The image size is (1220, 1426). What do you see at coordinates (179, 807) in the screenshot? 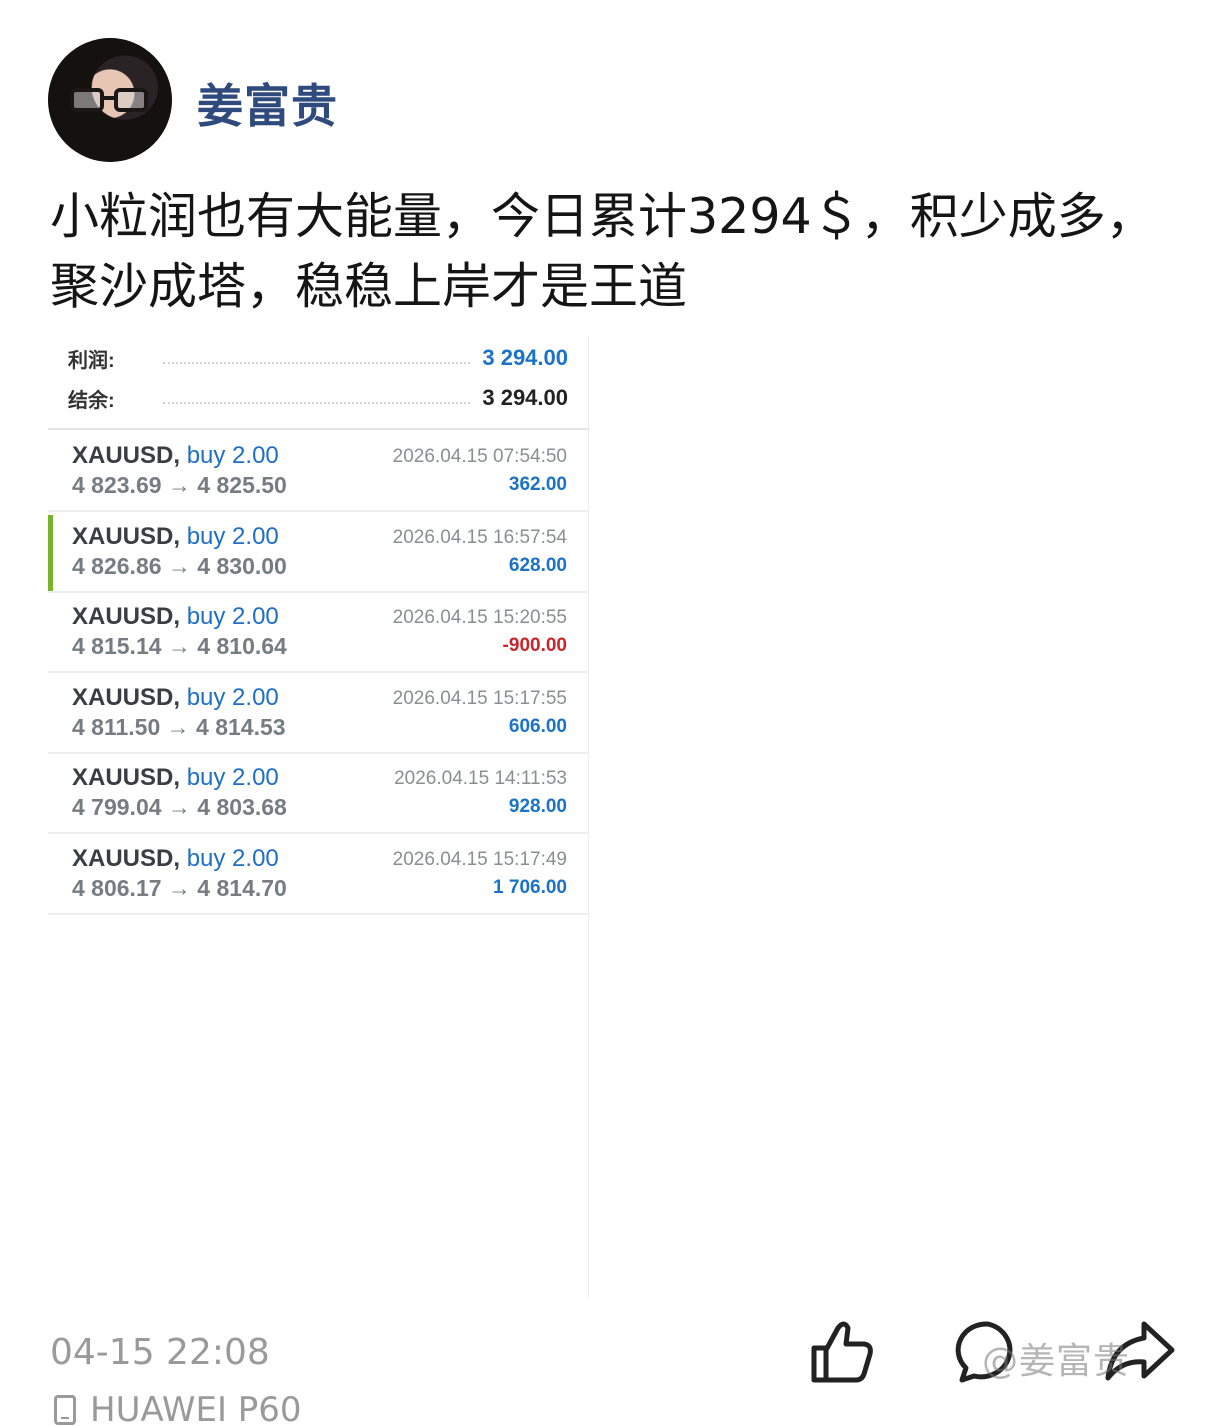
I see `trade-prices: 4 799.04 → 4 803.68` at bounding box center [179, 807].